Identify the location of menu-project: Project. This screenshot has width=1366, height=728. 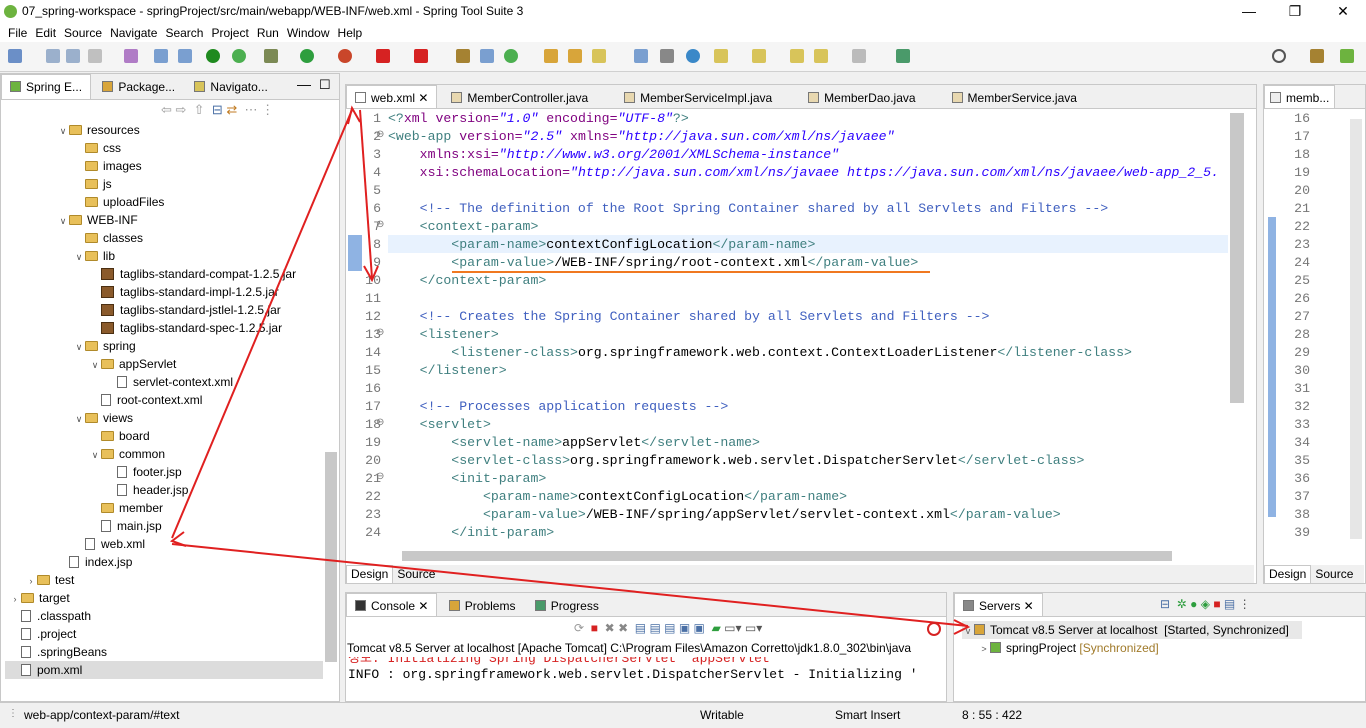
(229, 33).